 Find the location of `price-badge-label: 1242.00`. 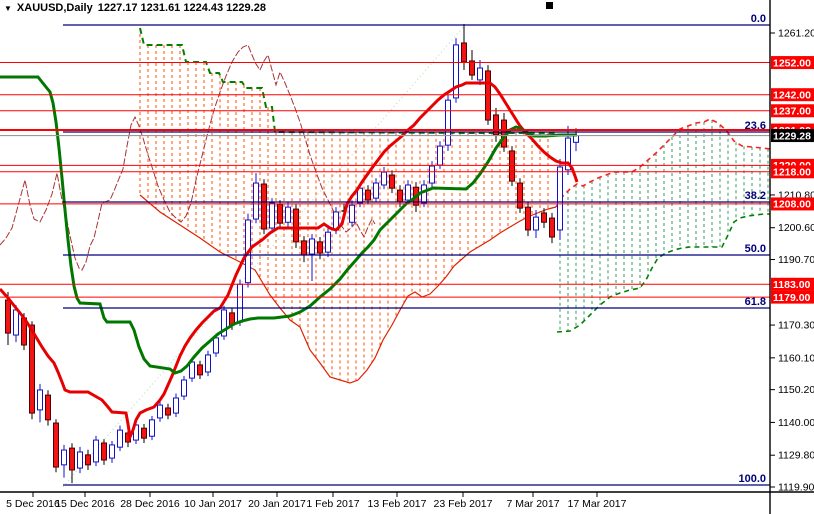

price-badge-label: 1242.00 is located at coordinates (792, 95).